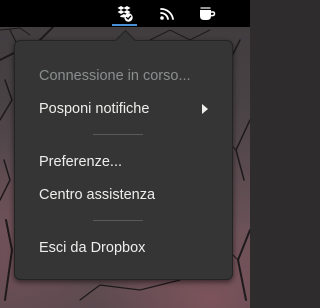 The image size is (320, 308). I want to click on dropbox-icon, so click(124, 13).